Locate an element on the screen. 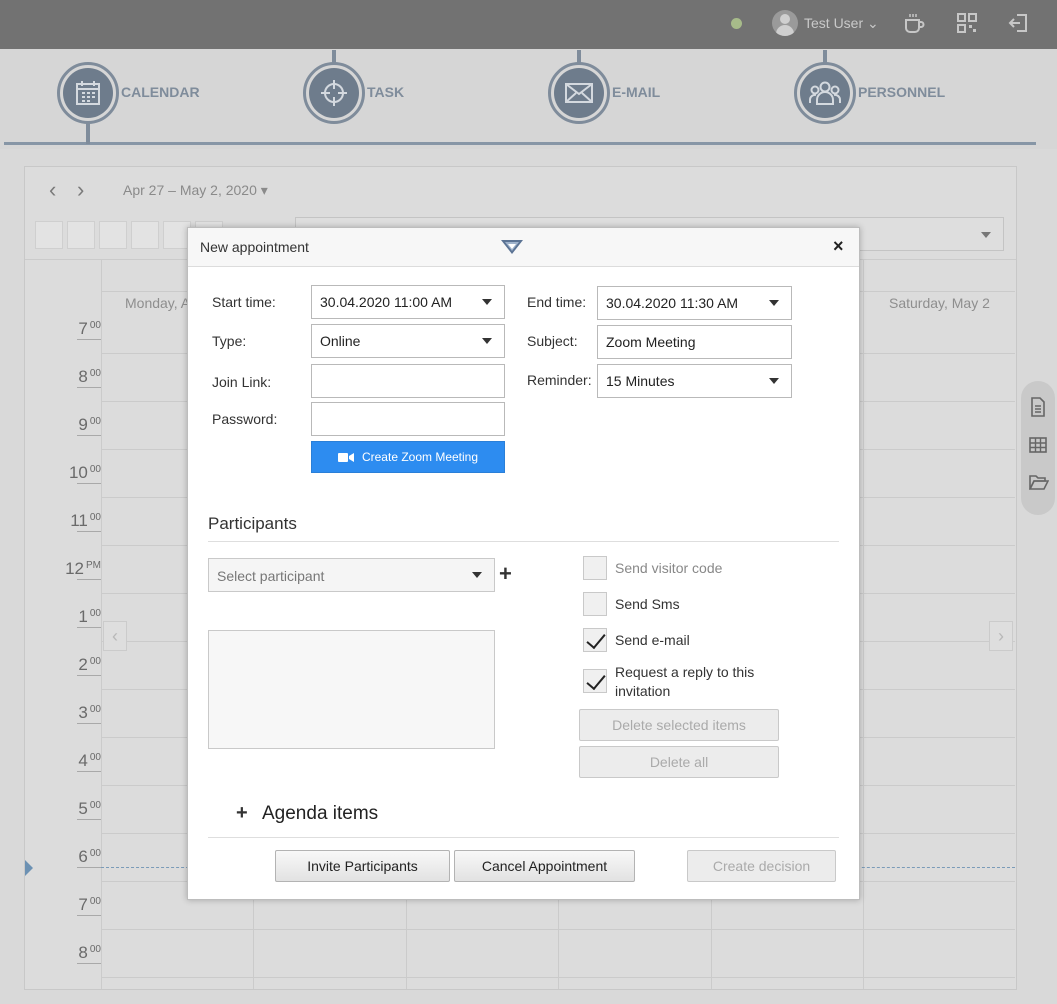  prev-week-button: ‹ is located at coordinates (52, 190).